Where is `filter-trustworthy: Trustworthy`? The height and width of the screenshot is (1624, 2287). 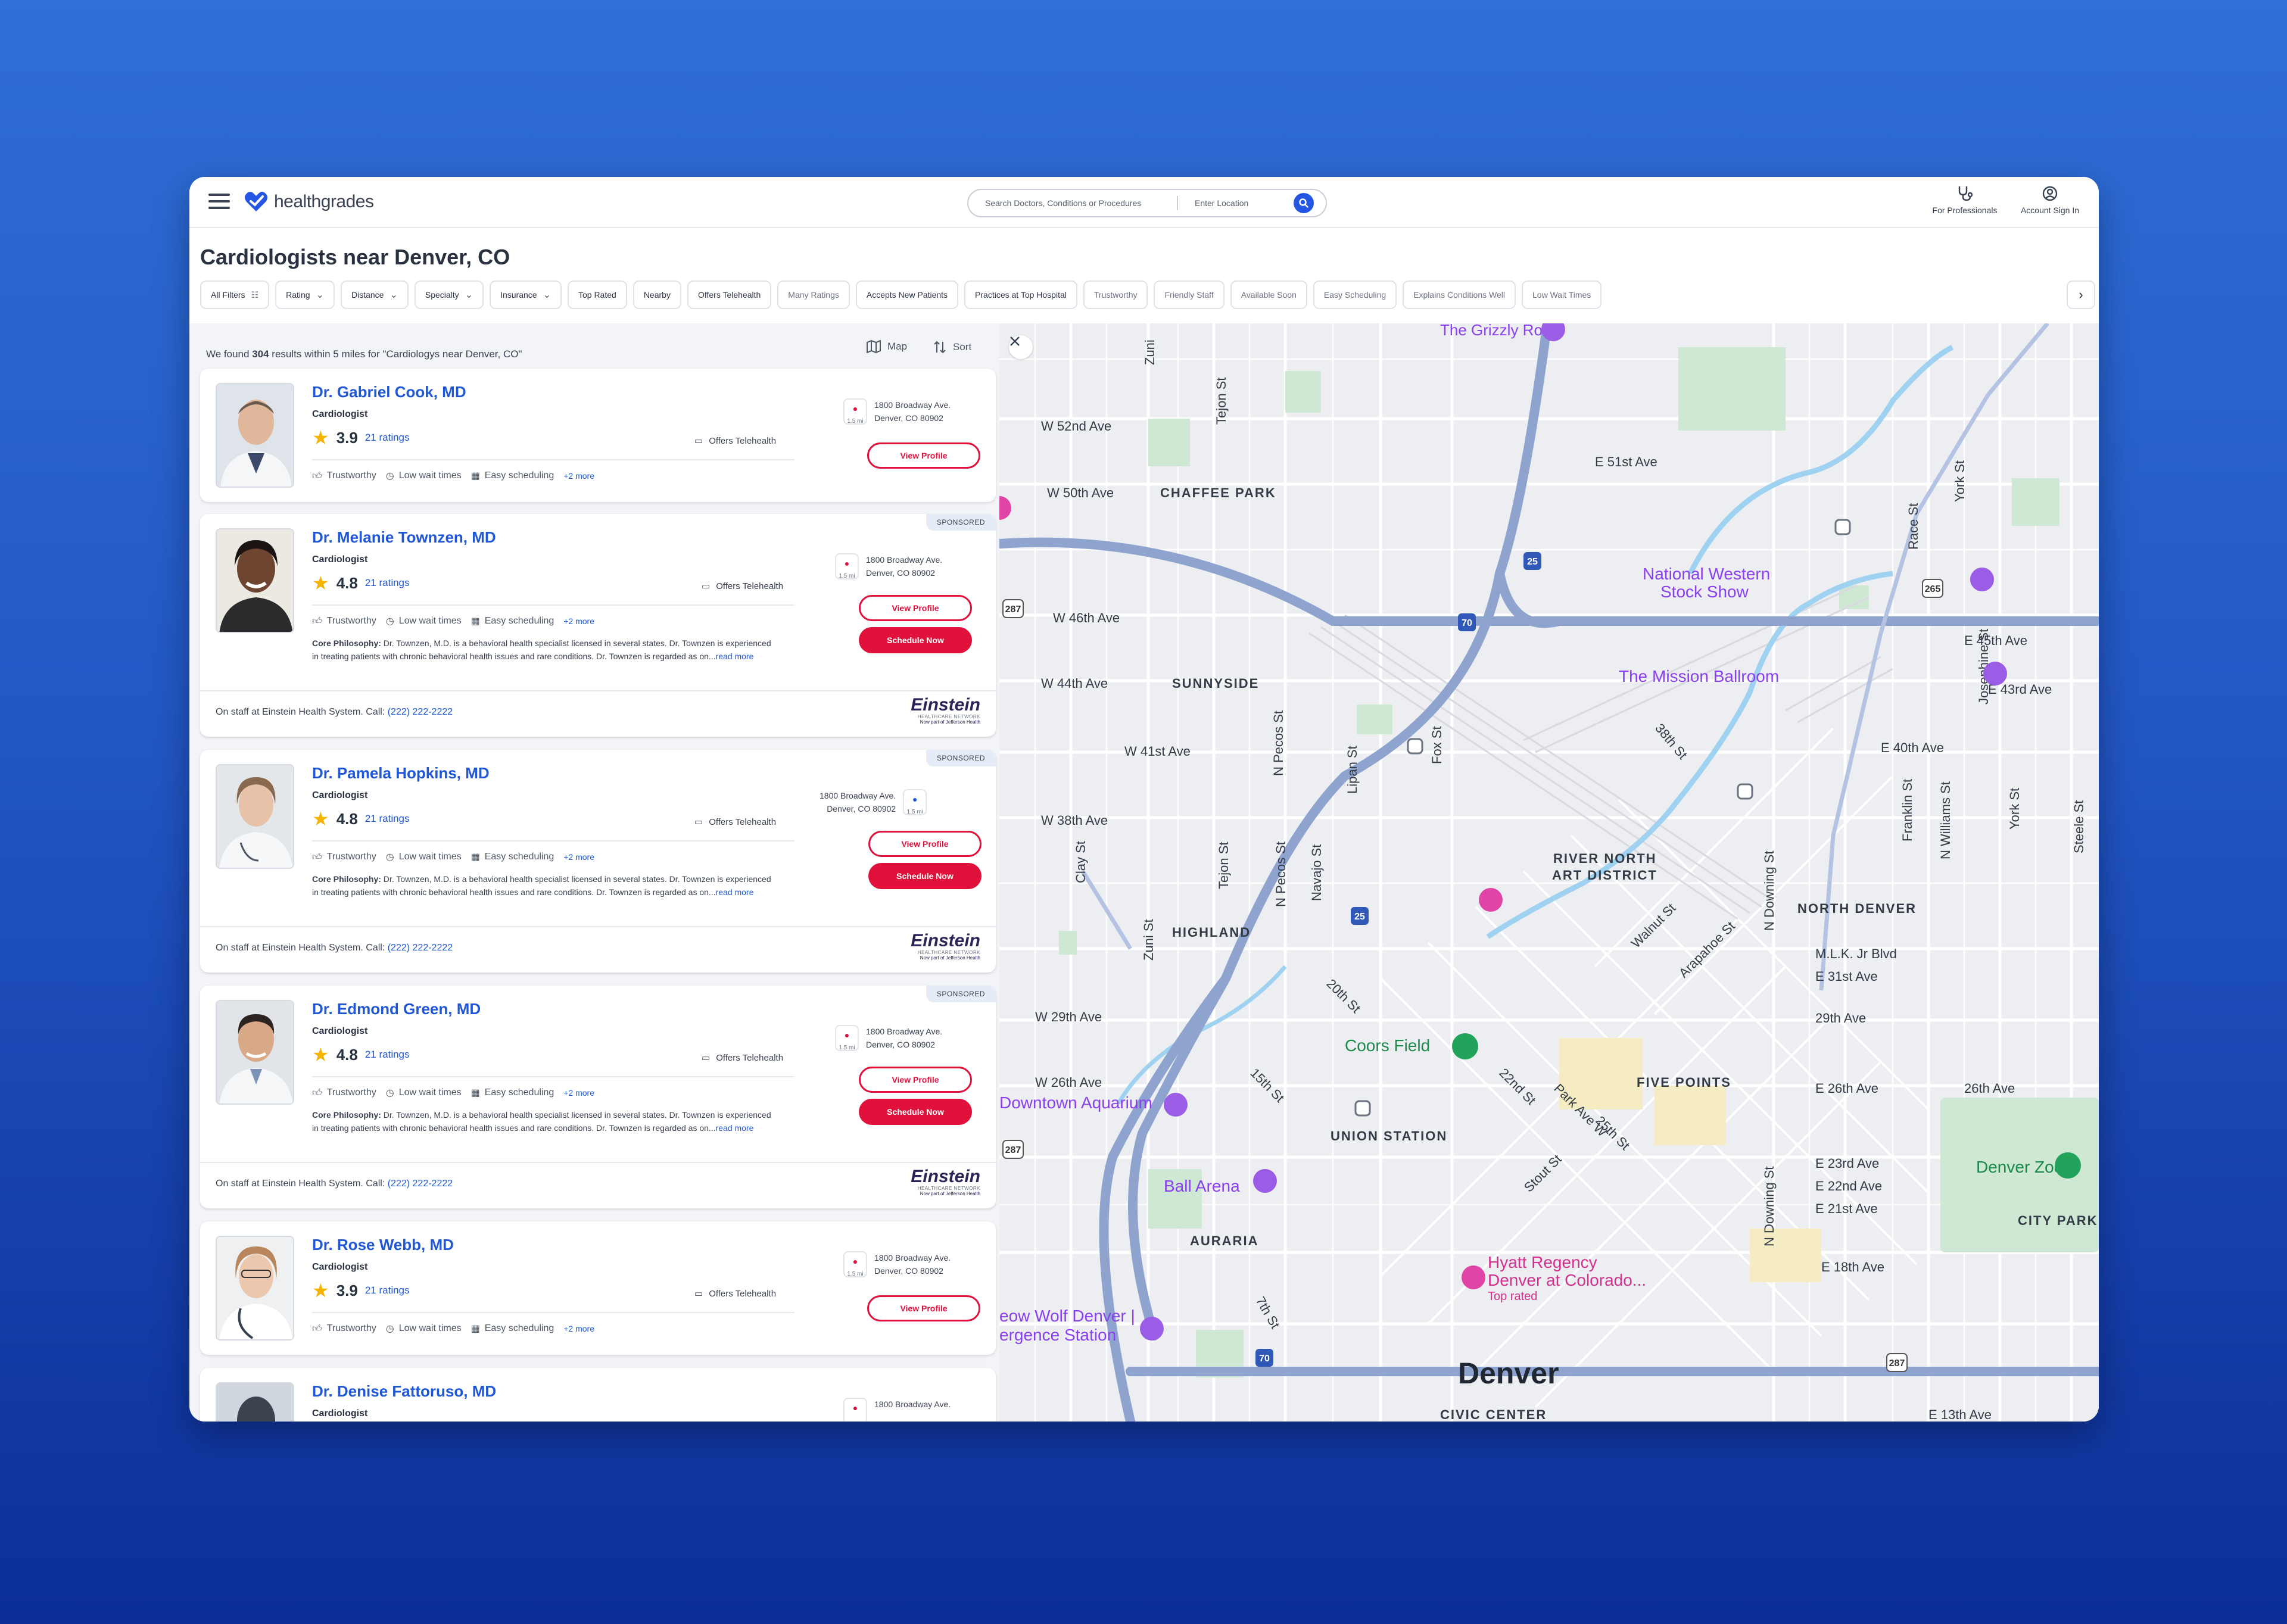
filter-trustworthy: Trustworthy is located at coordinates (1115, 294).